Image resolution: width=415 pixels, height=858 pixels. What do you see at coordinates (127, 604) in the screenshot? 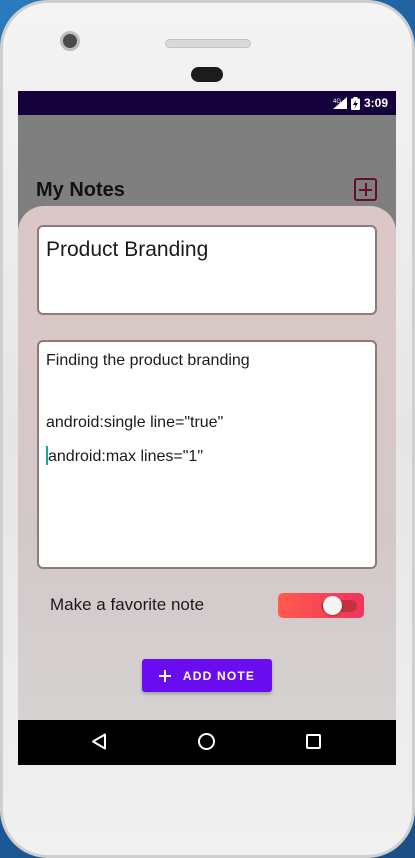
I see `favorite-label: Make a favorite note` at bounding box center [127, 604].